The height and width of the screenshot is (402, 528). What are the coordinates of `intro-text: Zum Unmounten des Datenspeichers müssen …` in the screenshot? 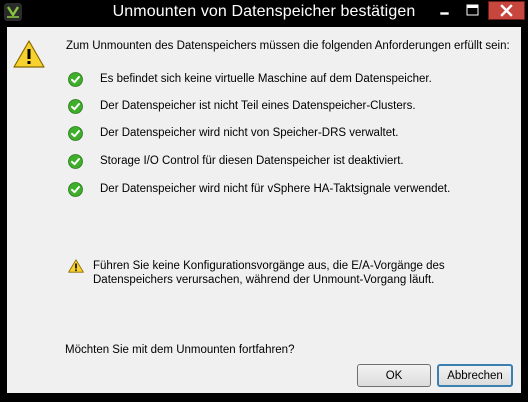 It's located at (288, 46).